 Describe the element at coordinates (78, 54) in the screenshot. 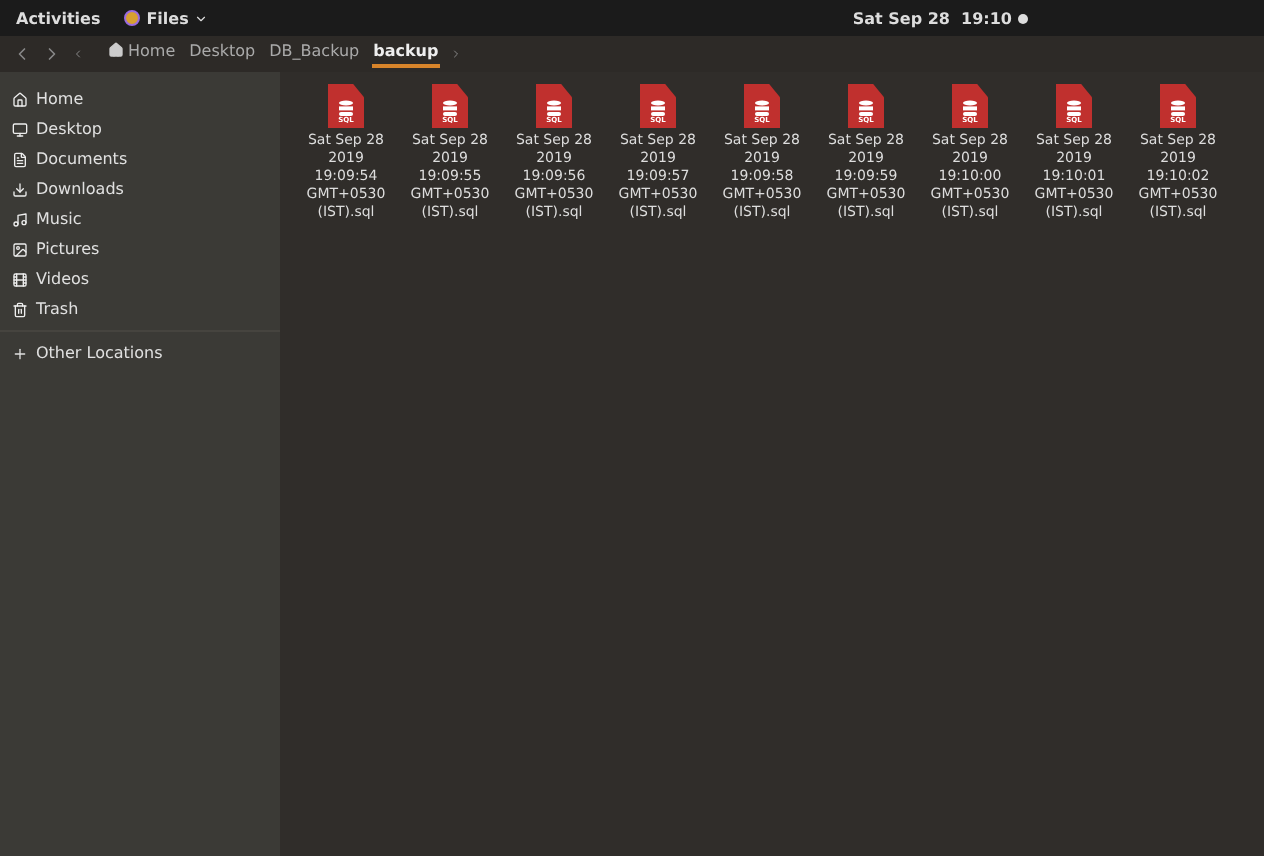

I see `scroll-left-icon` at that location.